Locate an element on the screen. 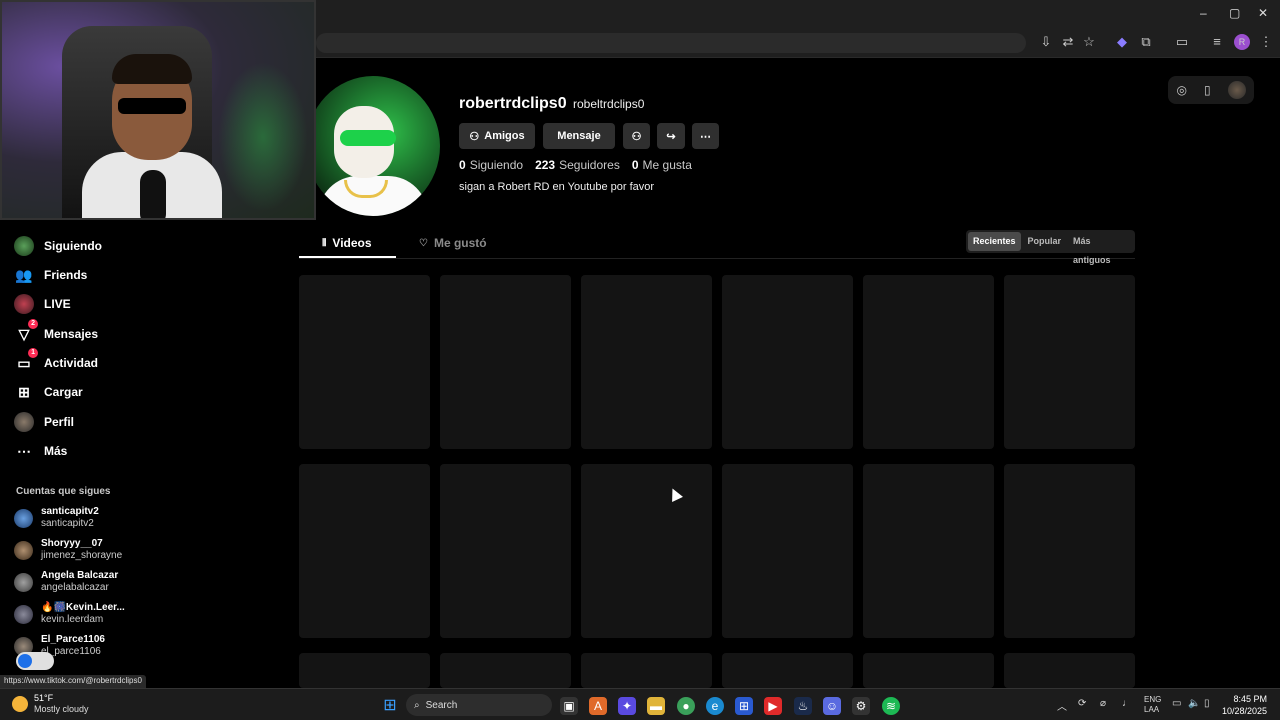  address-bar is located at coordinates (671, 43).